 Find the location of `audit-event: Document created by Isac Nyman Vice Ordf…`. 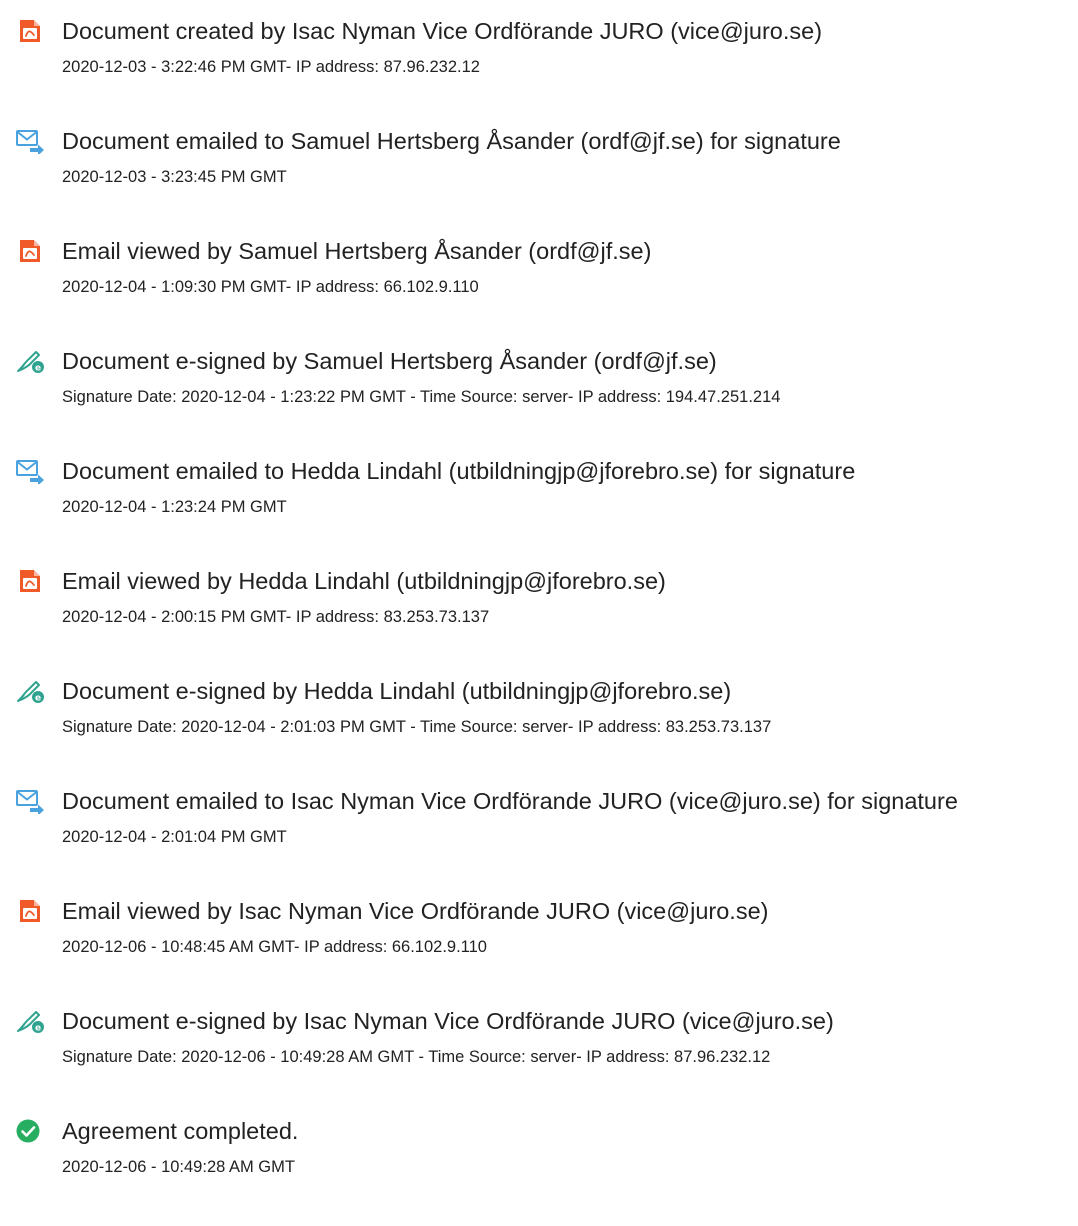

audit-event: Document created by Isac Nyman Vice Ordf… is located at coordinates (539, 69).